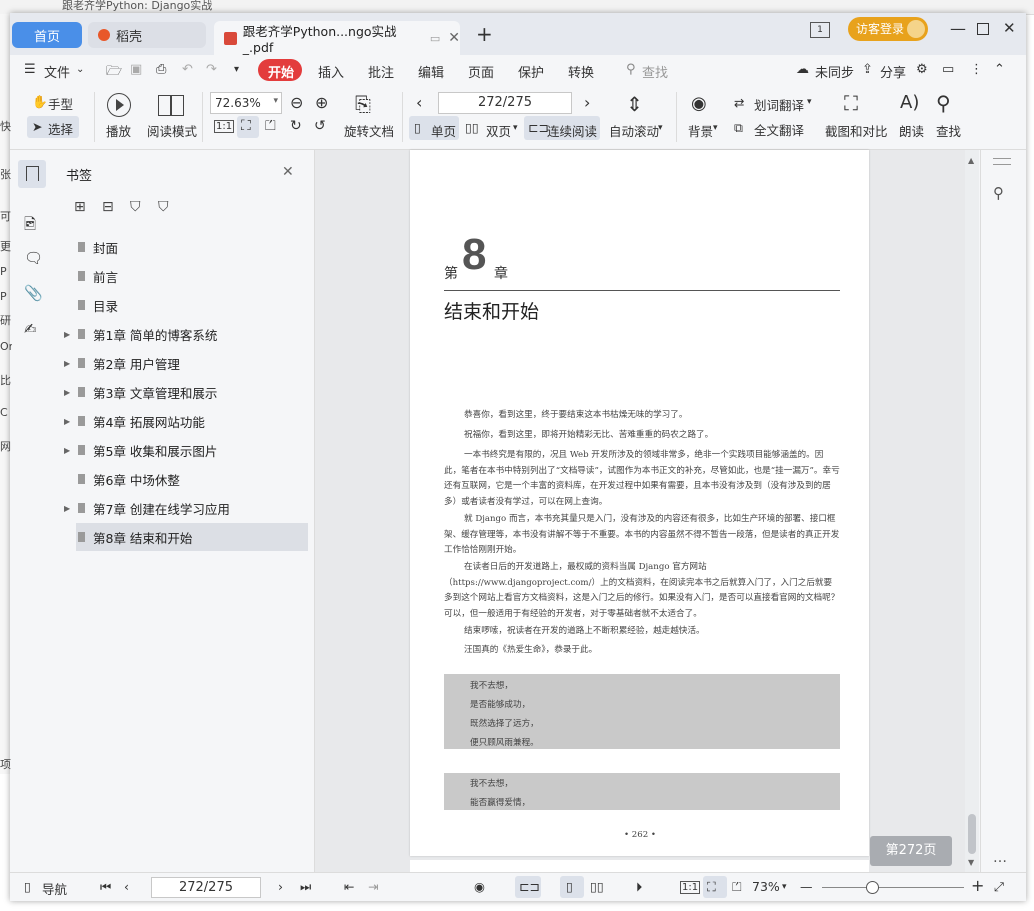 The width and height of the screenshot is (1034, 911). What do you see at coordinates (699, 103) in the screenshot?
I see `eye-icon: ◉` at bounding box center [699, 103].